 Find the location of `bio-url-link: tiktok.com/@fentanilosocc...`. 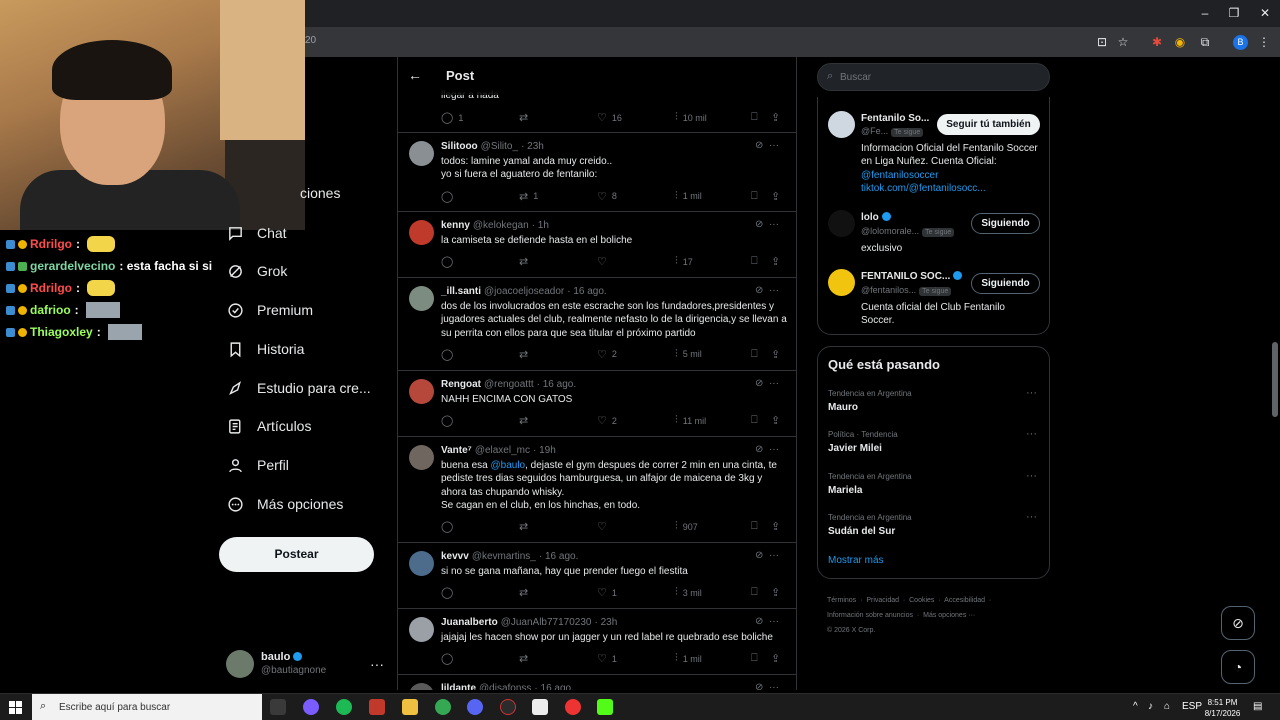

bio-url-link: tiktok.com/@fentanilosocc... is located at coordinates (923, 188).